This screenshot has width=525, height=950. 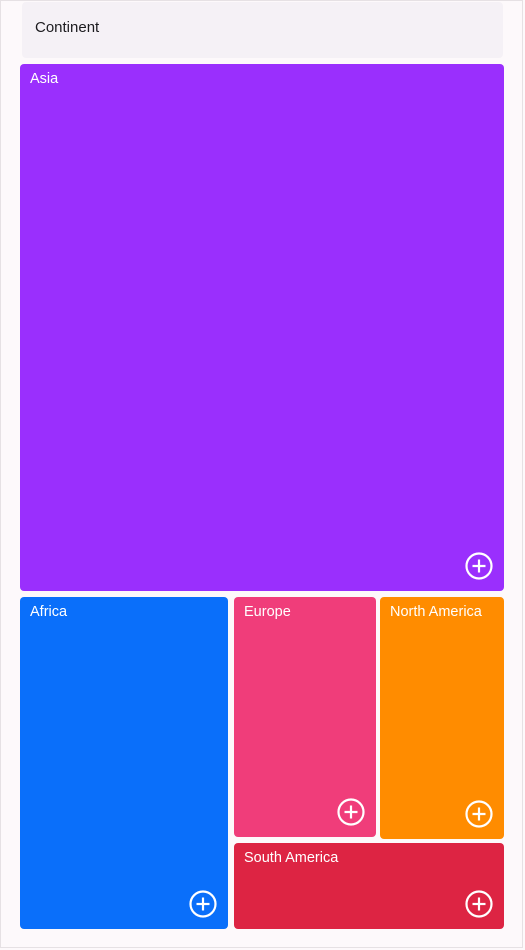 What do you see at coordinates (44, 79) in the screenshot?
I see `tile-label: Asia` at bounding box center [44, 79].